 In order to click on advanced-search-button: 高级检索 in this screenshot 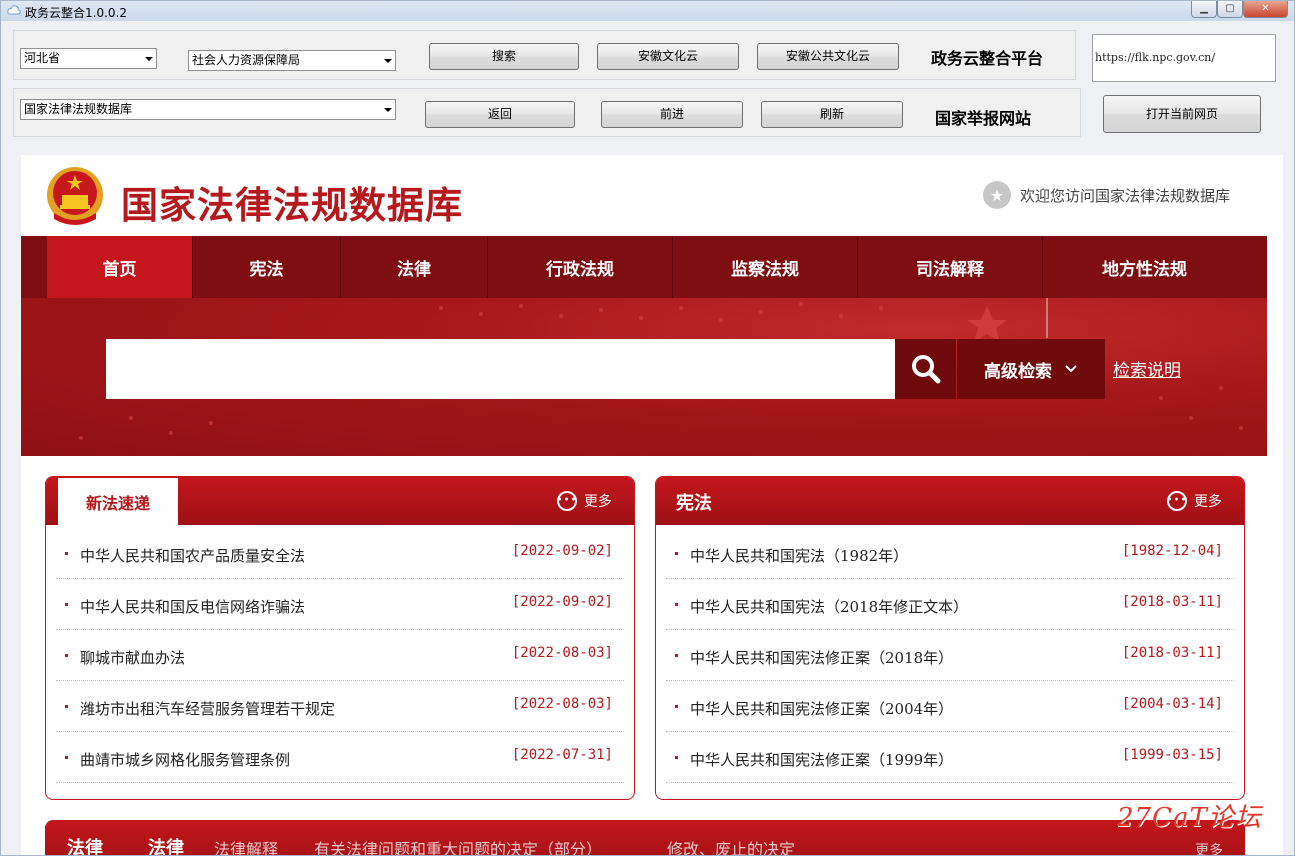, I will do `click(1031, 369)`.